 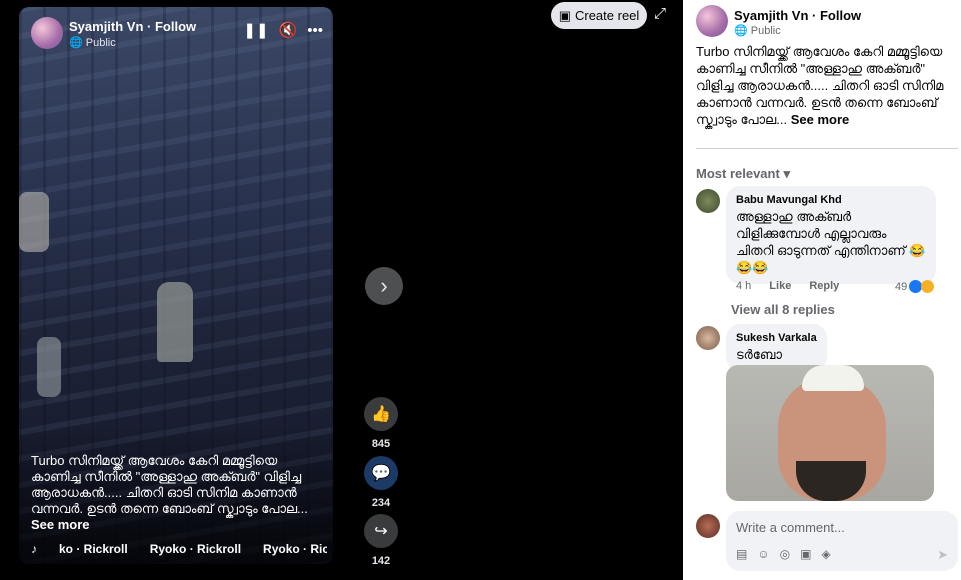 I want to click on composer-icons: ▤ ☺ ◎ ▣ ◈, so click(x=783, y=554).